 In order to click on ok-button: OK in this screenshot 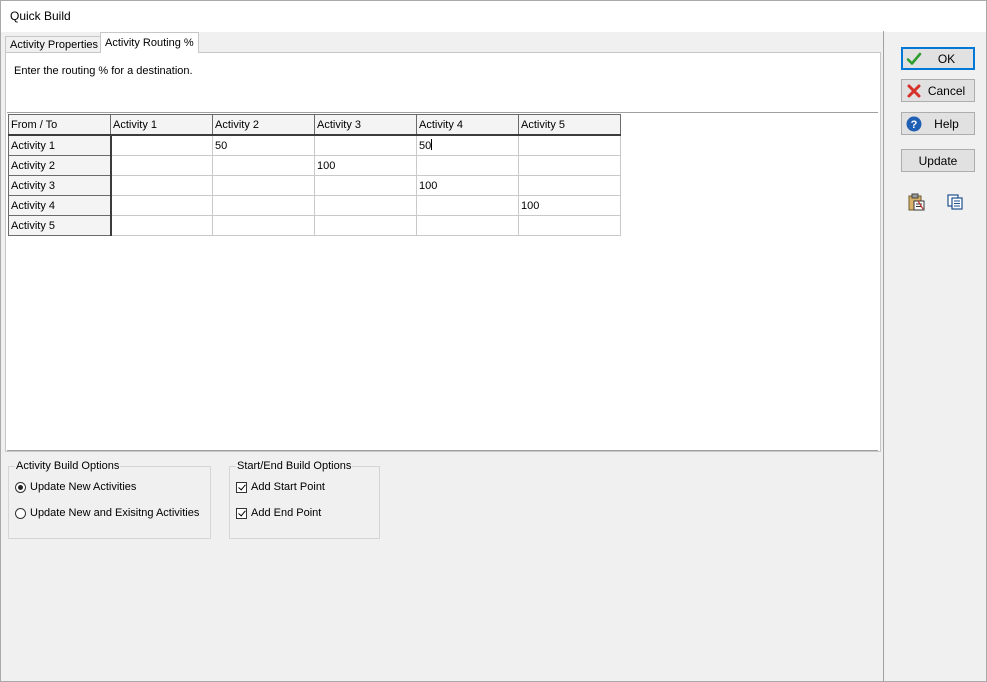, I will do `click(938, 58)`.